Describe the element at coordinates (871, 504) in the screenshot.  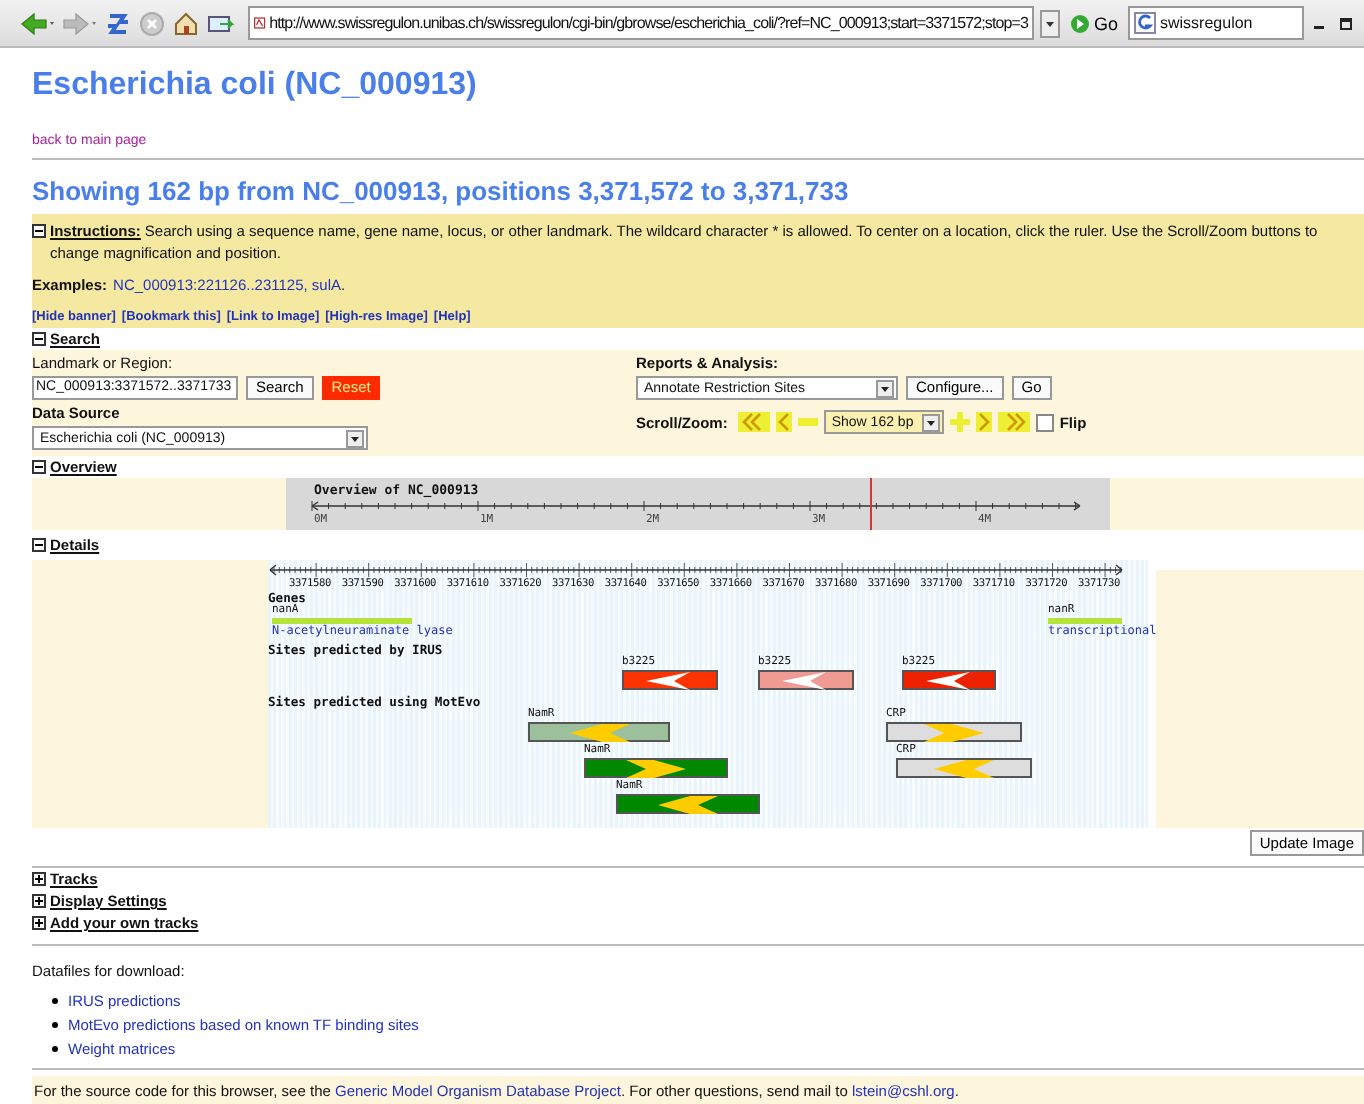
I see `position-marker` at that location.